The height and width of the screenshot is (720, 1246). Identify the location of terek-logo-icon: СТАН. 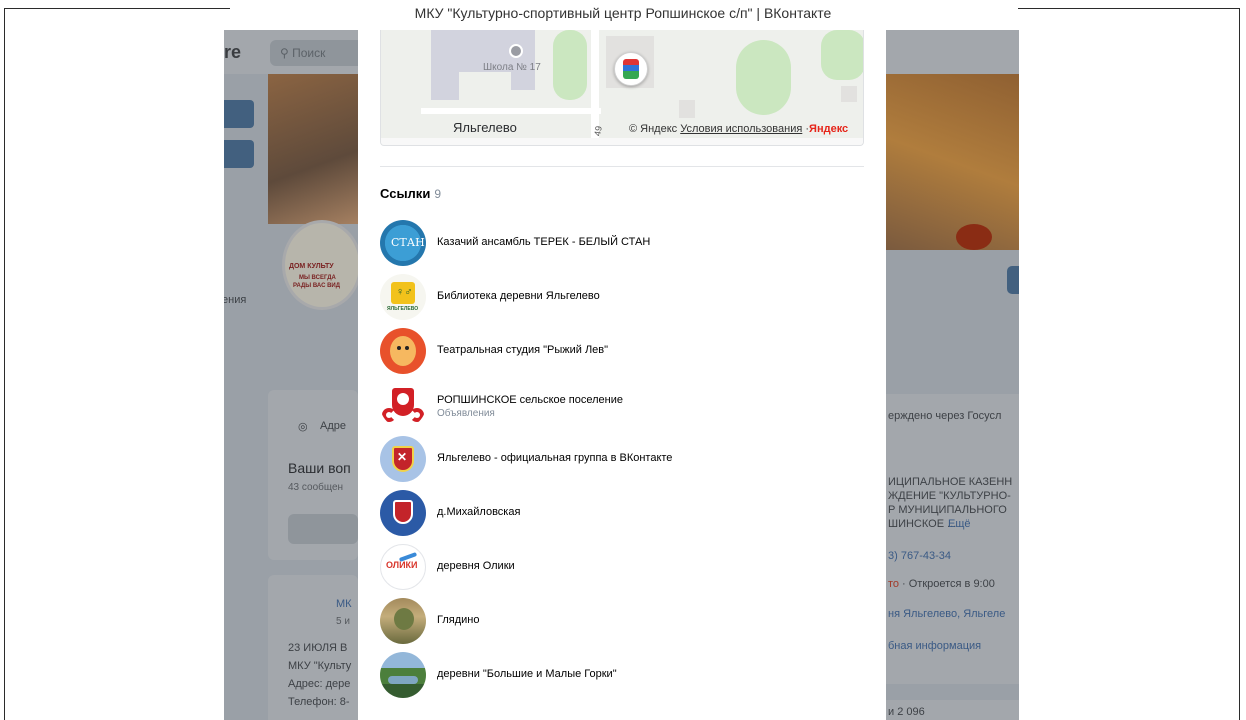
(403, 243).